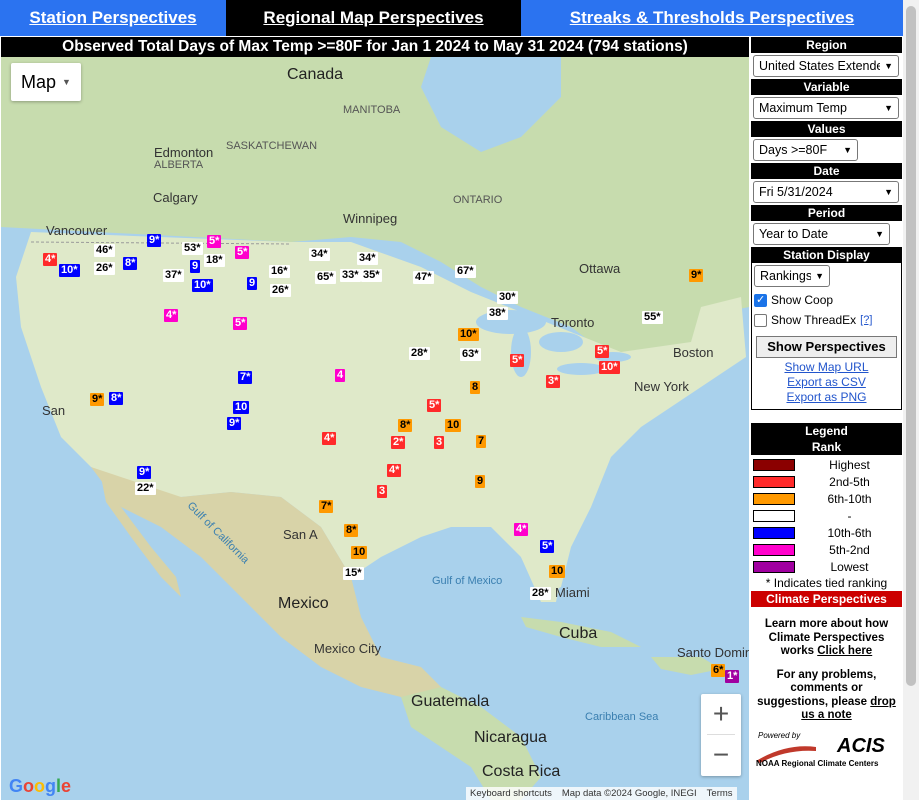 The height and width of the screenshot is (800, 919). Describe the element at coordinates (475, 387) in the screenshot. I see `station-marker: 8` at that location.